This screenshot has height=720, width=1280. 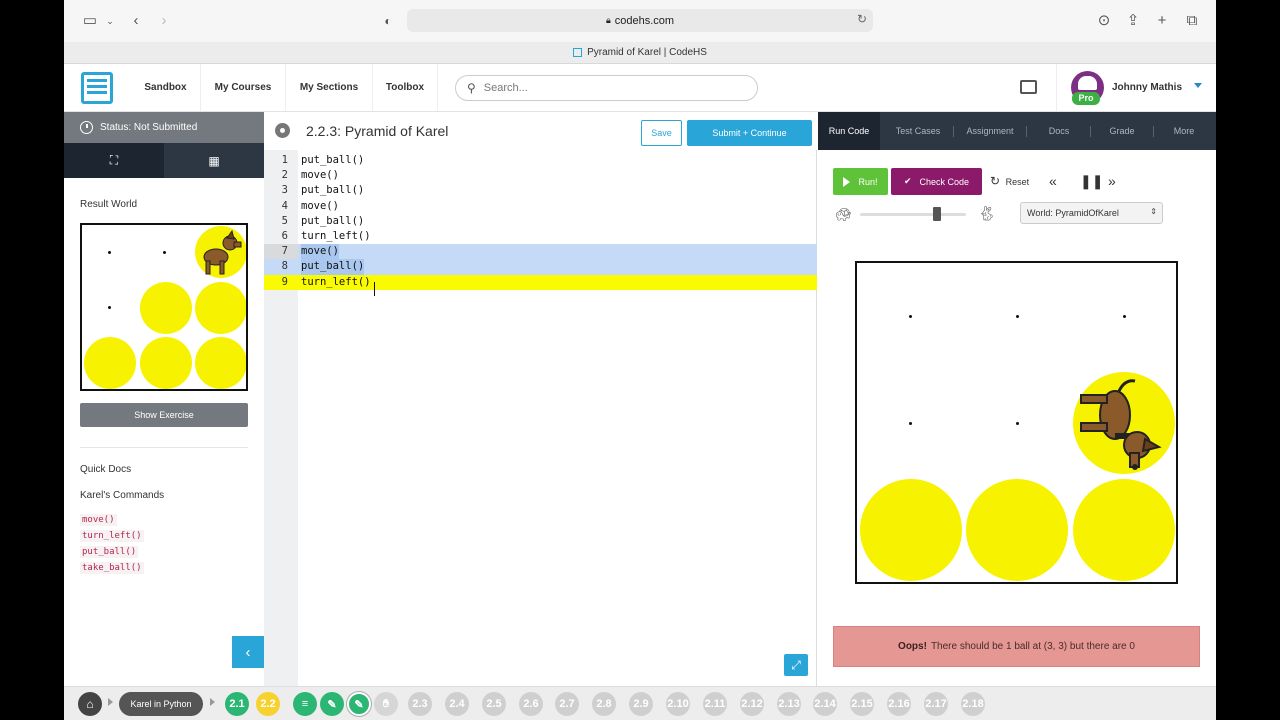 I want to click on breadcrumb-arrow-icon, so click(x=212, y=702).